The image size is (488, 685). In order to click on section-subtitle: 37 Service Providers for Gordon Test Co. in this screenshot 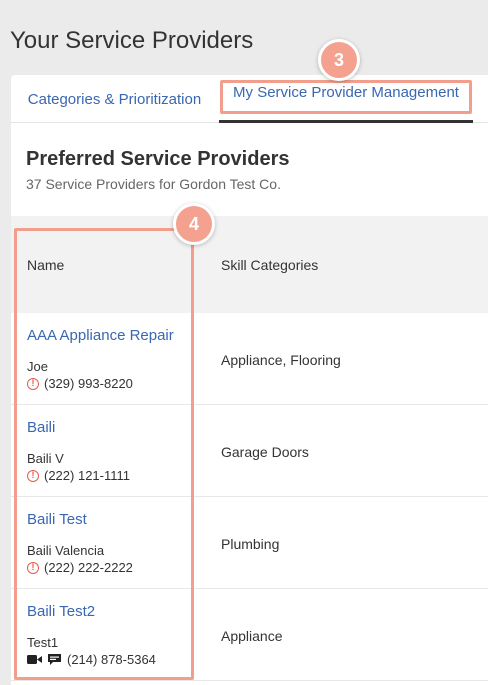, I will do `click(153, 184)`.